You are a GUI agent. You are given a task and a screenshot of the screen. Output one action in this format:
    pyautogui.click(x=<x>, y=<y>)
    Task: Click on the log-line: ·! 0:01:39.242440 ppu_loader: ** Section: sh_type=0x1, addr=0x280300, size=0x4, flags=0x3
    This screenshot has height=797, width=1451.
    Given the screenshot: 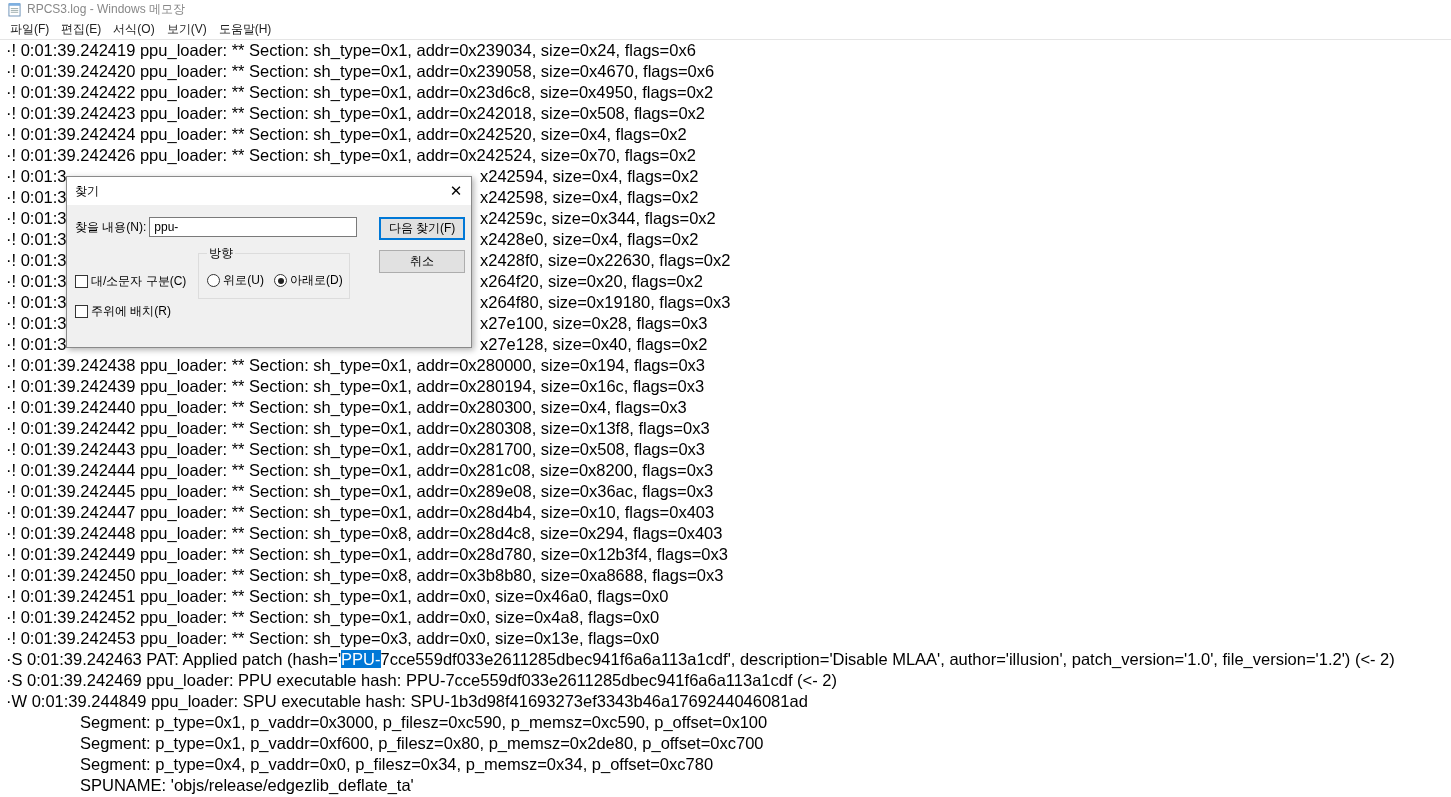 What is the action you would take?
    pyautogui.click(x=346, y=407)
    